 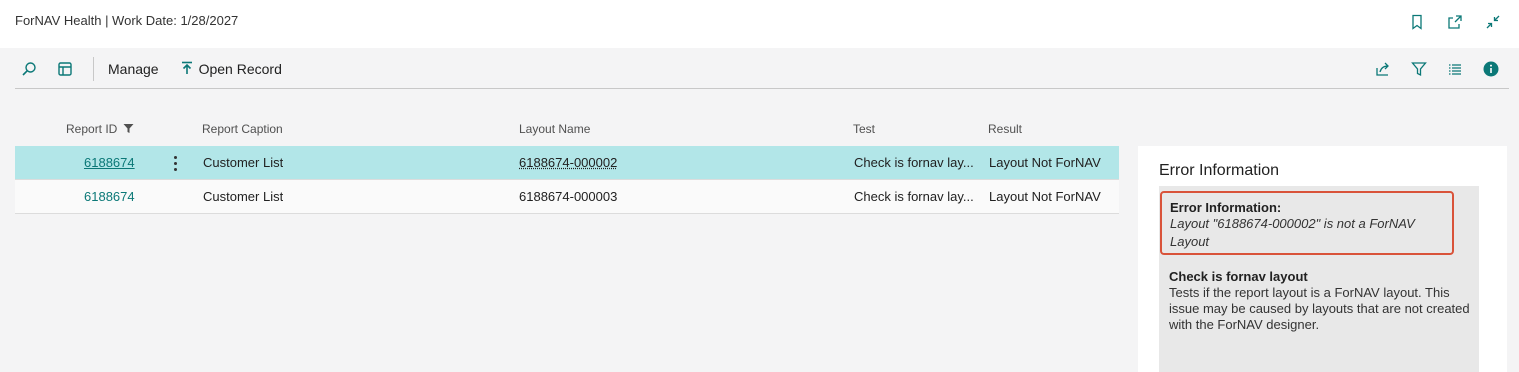 I want to click on collapse-icon, so click(x=1493, y=22).